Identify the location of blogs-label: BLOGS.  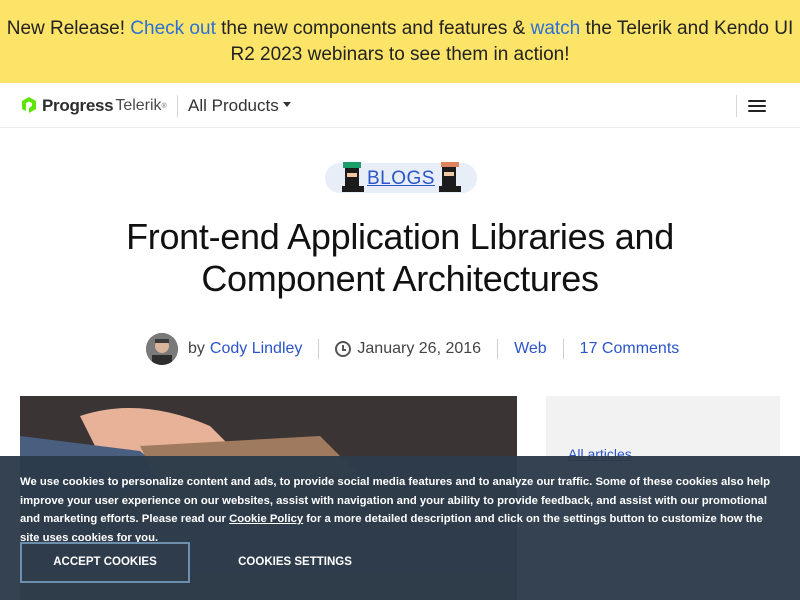
(401, 179).